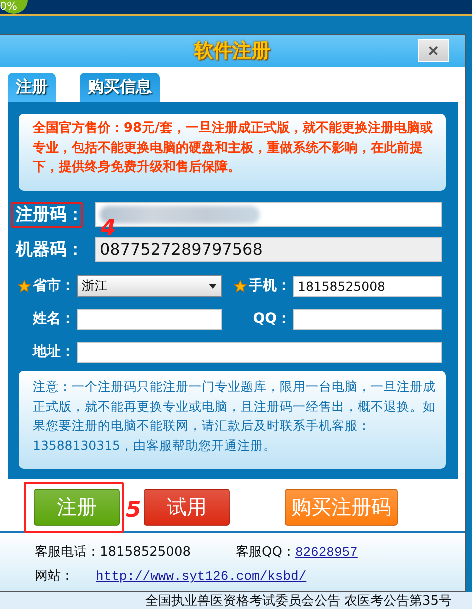 This screenshot has width=472, height=609. Describe the element at coordinates (232, 51) in the screenshot. I see `window-title: 软件注册` at that location.